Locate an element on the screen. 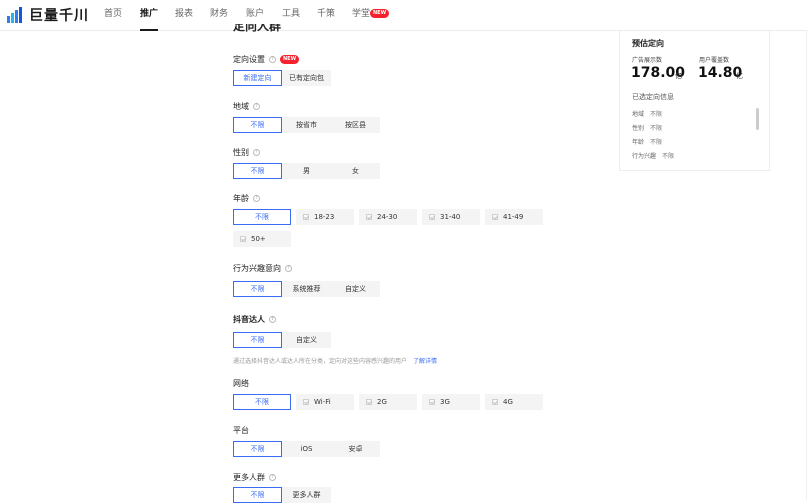 This screenshot has width=807, height=503. selected-info-title: 已选定向信息 is located at coordinates (653, 97).